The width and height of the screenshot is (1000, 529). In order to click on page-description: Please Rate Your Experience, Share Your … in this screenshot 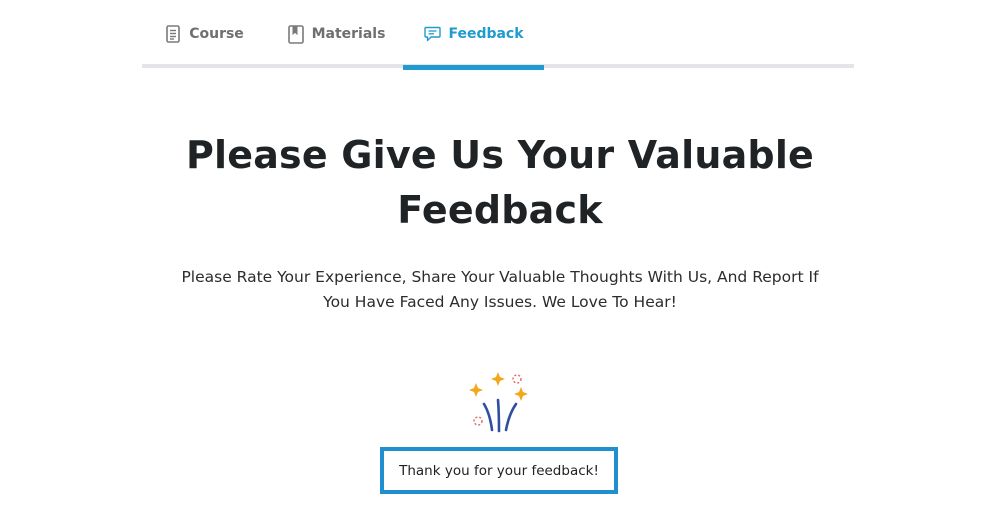, I will do `click(500, 290)`.